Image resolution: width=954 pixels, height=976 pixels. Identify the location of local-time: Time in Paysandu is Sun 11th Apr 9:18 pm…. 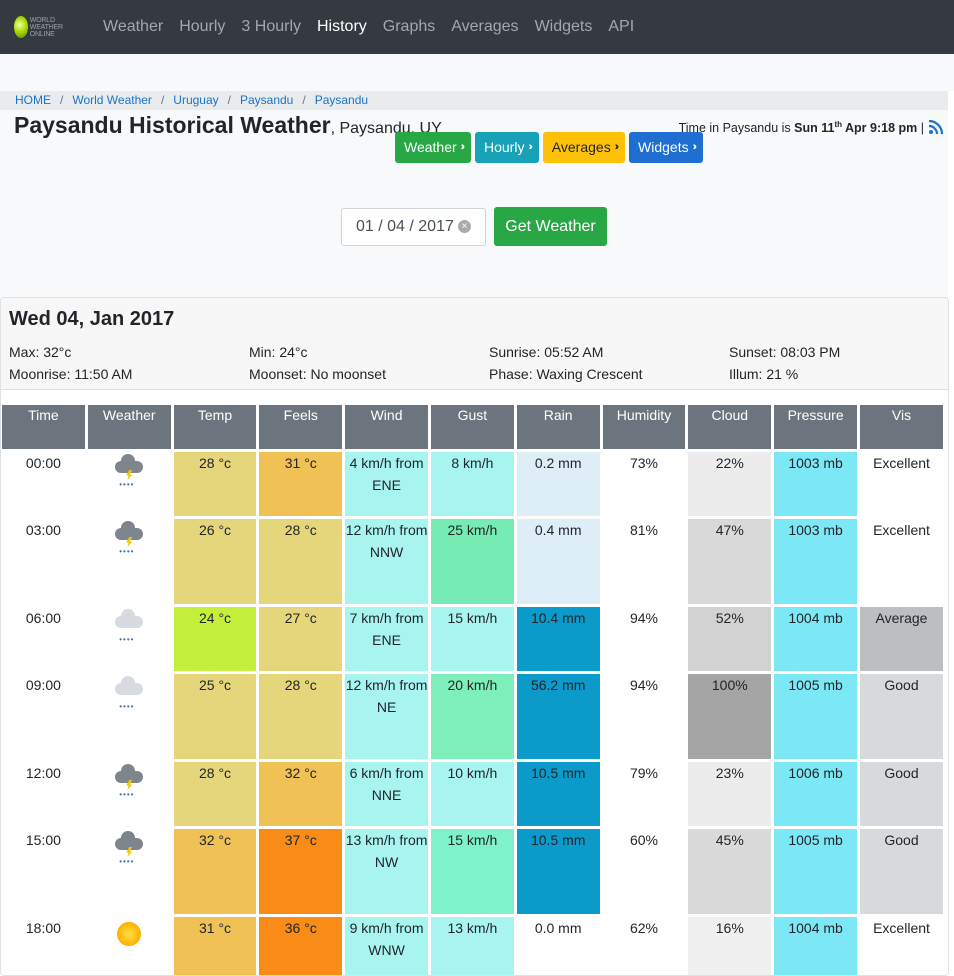
(801, 127).